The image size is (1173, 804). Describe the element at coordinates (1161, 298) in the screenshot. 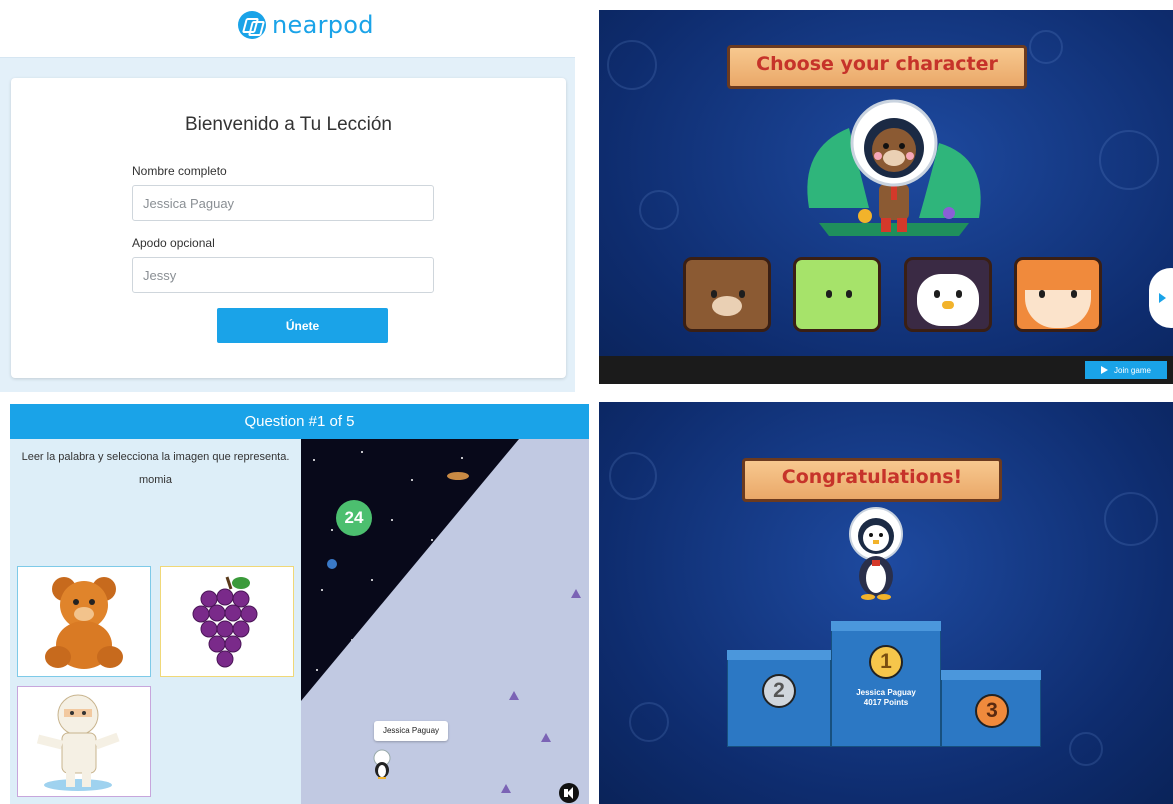

I see `next-character-arrow-icon` at that location.